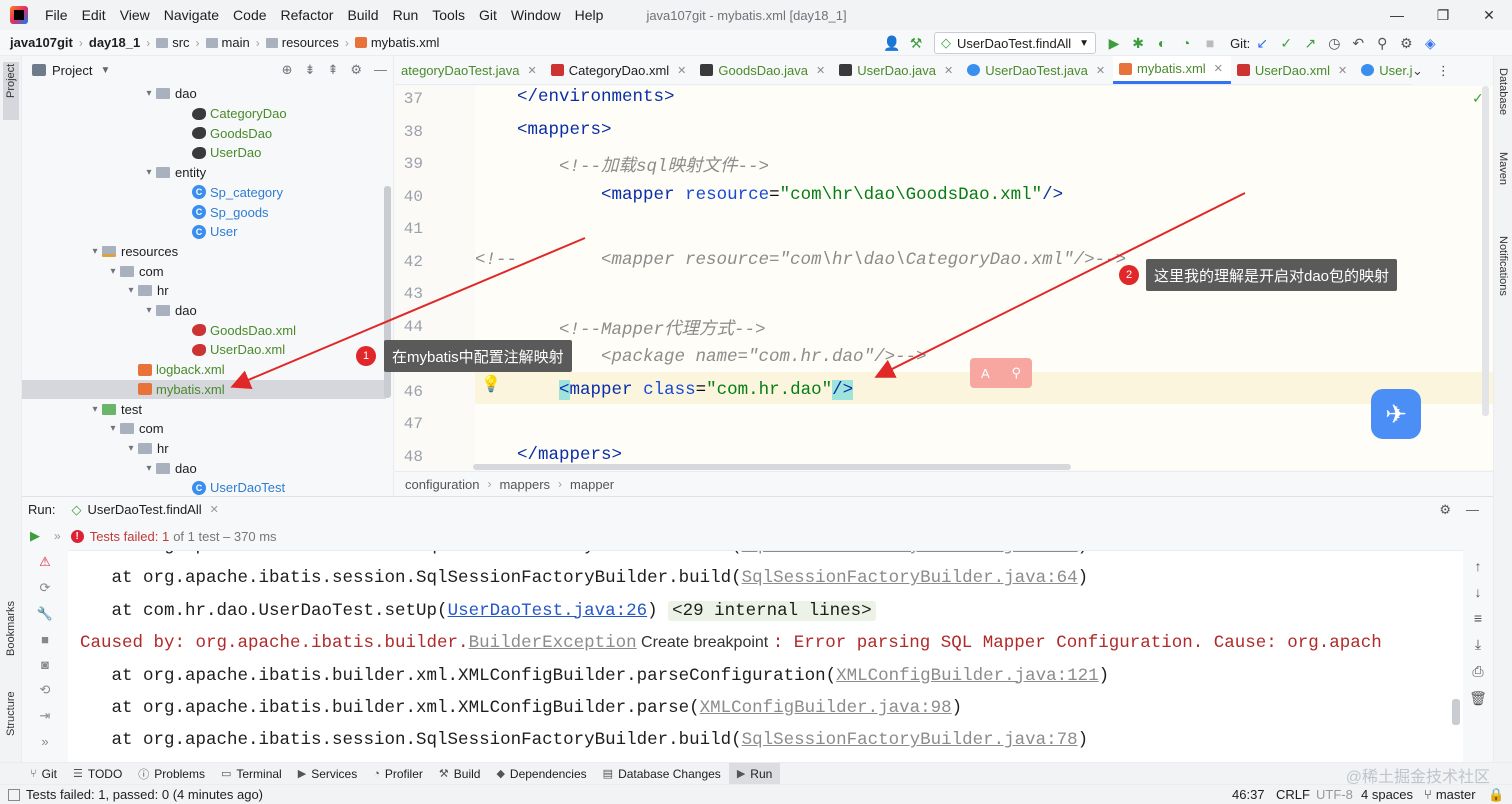 This screenshot has height=804, width=1512. What do you see at coordinates (105, 70) in the screenshot?
I see `chevron-down-icon: ▼` at bounding box center [105, 70].